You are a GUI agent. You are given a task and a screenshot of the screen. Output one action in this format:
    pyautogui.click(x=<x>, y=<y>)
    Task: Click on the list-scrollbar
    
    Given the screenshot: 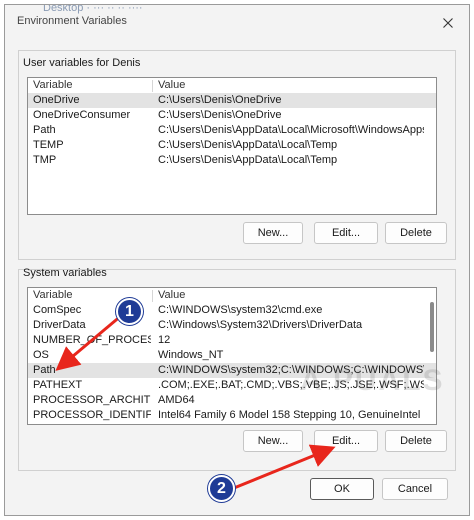 What is the action you would take?
    pyautogui.click(x=432, y=327)
    